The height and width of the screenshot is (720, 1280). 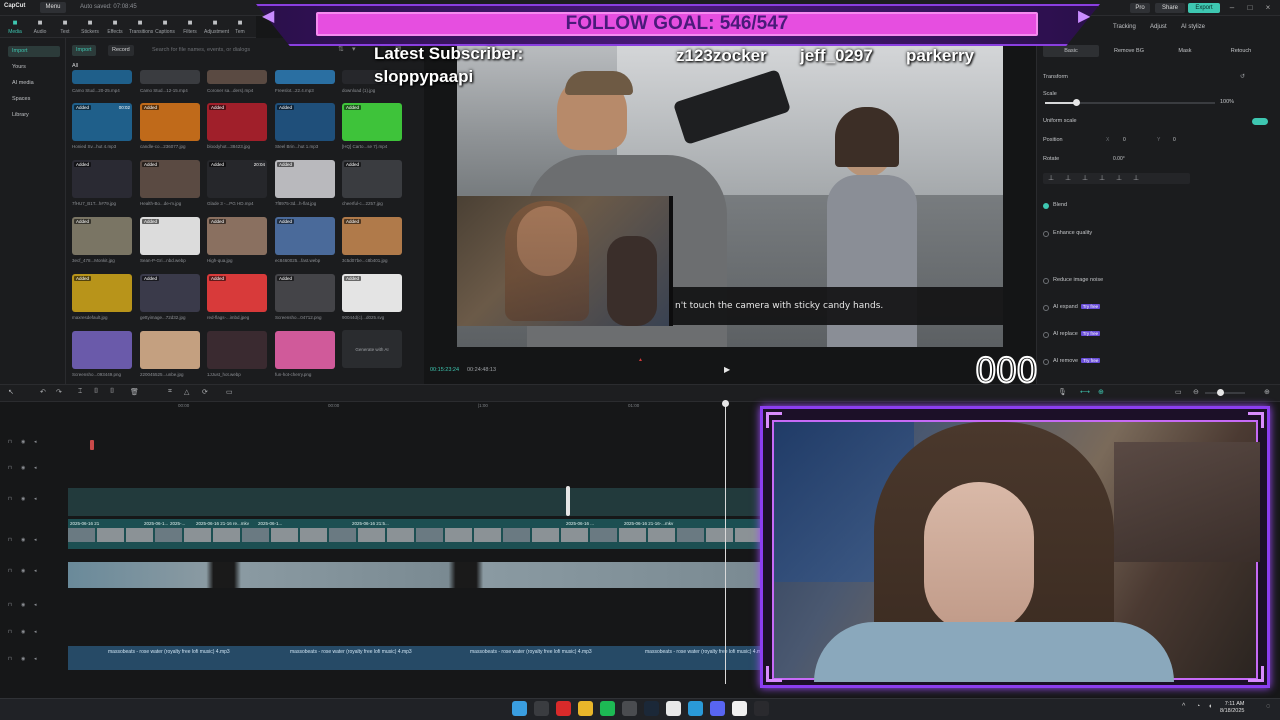 What do you see at coordinates (1183, 706) in the screenshot?
I see `tray-chevron-icon: ^` at bounding box center [1183, 706].